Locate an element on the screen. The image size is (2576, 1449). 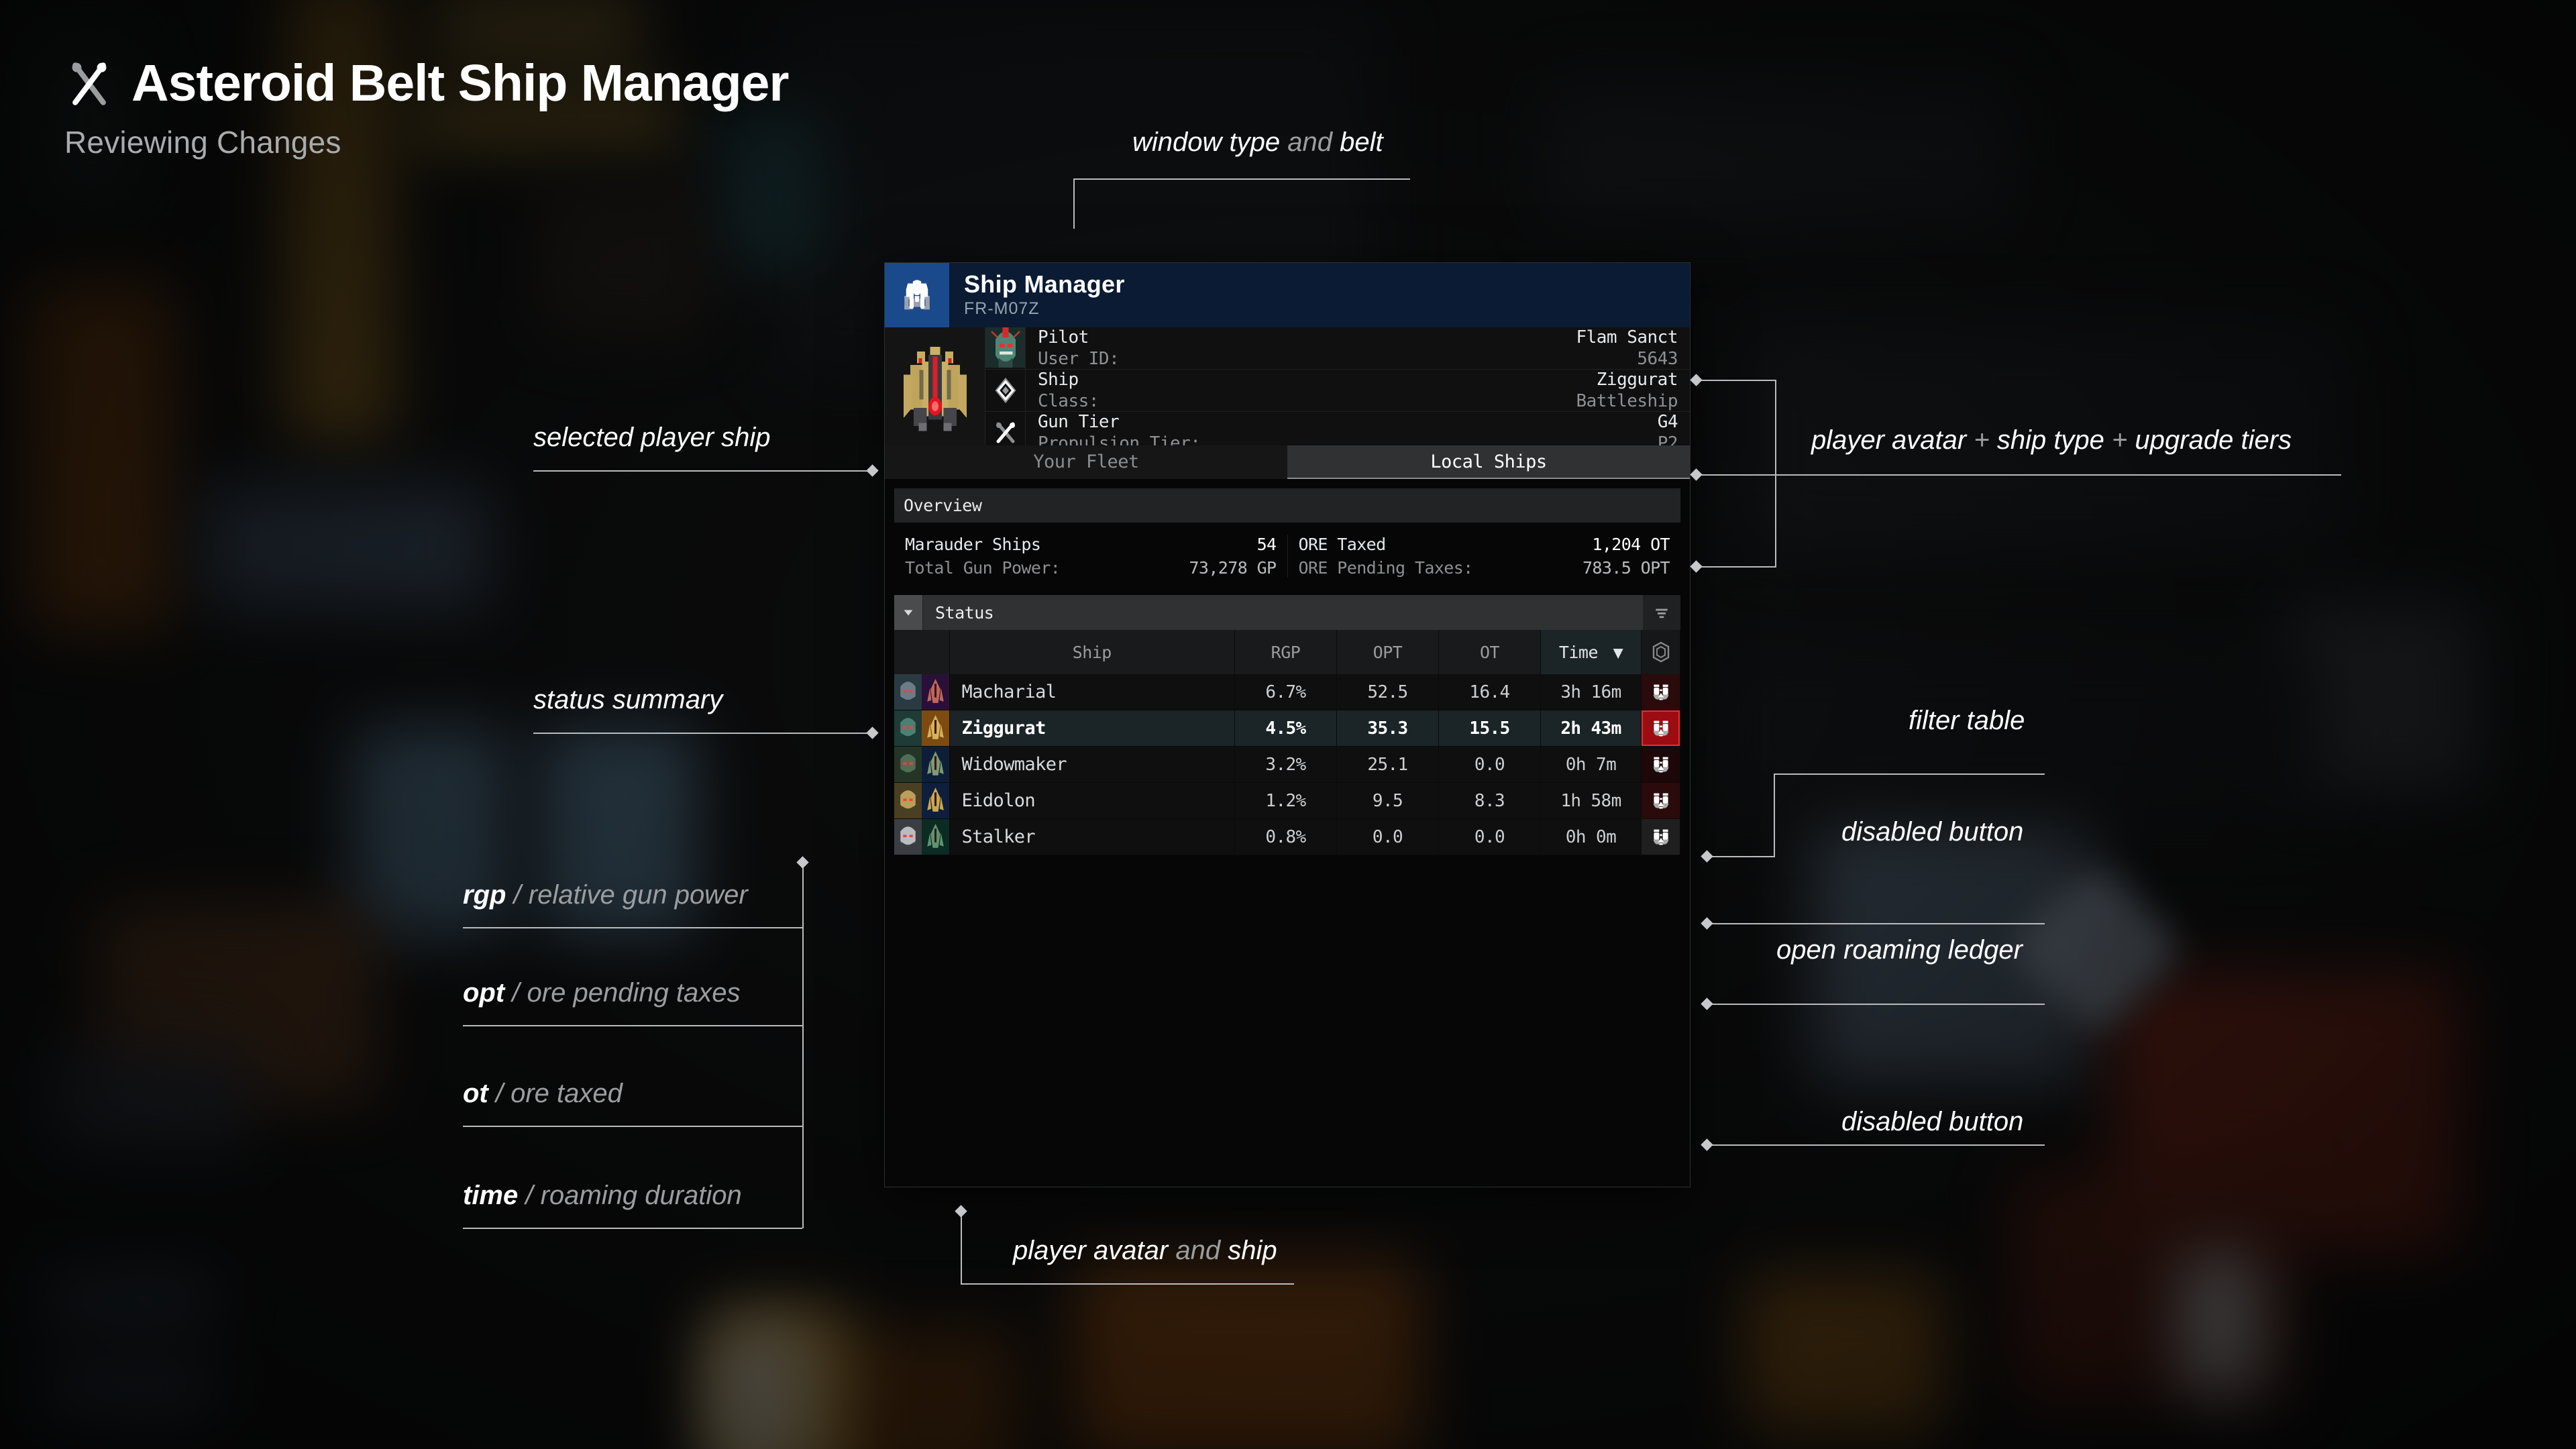
table-row: Macharial 6.7% 52.5 16.4 3h 16m is located at coordinates (1287, 692).